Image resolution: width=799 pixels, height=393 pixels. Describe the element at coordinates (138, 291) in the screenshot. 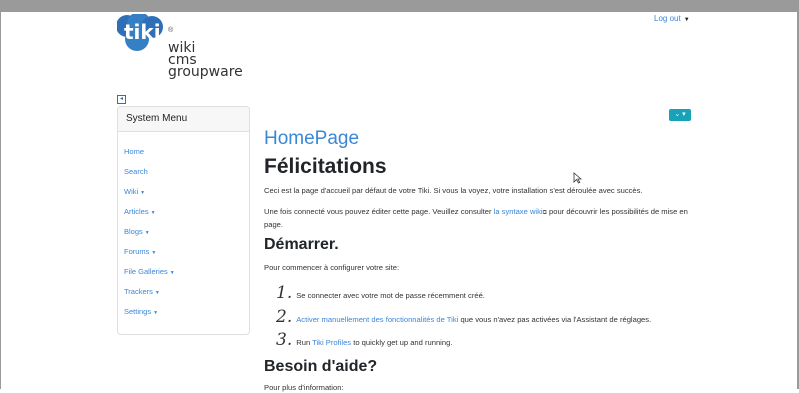

I see `sidebar-item-label: Trackers` at that location.